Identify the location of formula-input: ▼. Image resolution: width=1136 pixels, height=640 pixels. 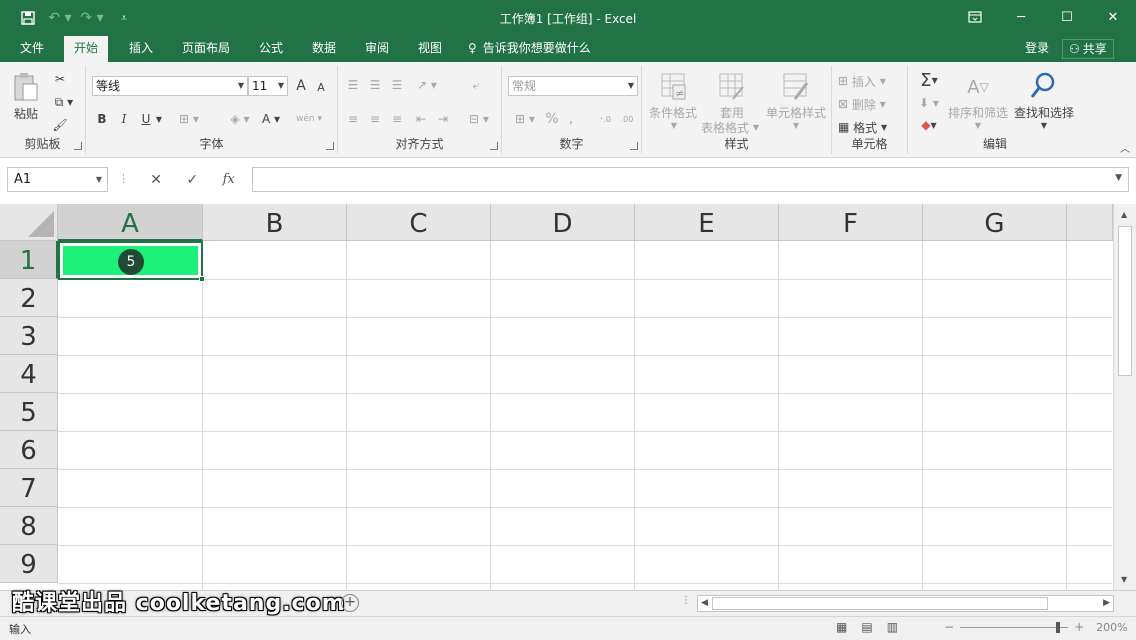
(690, 179).